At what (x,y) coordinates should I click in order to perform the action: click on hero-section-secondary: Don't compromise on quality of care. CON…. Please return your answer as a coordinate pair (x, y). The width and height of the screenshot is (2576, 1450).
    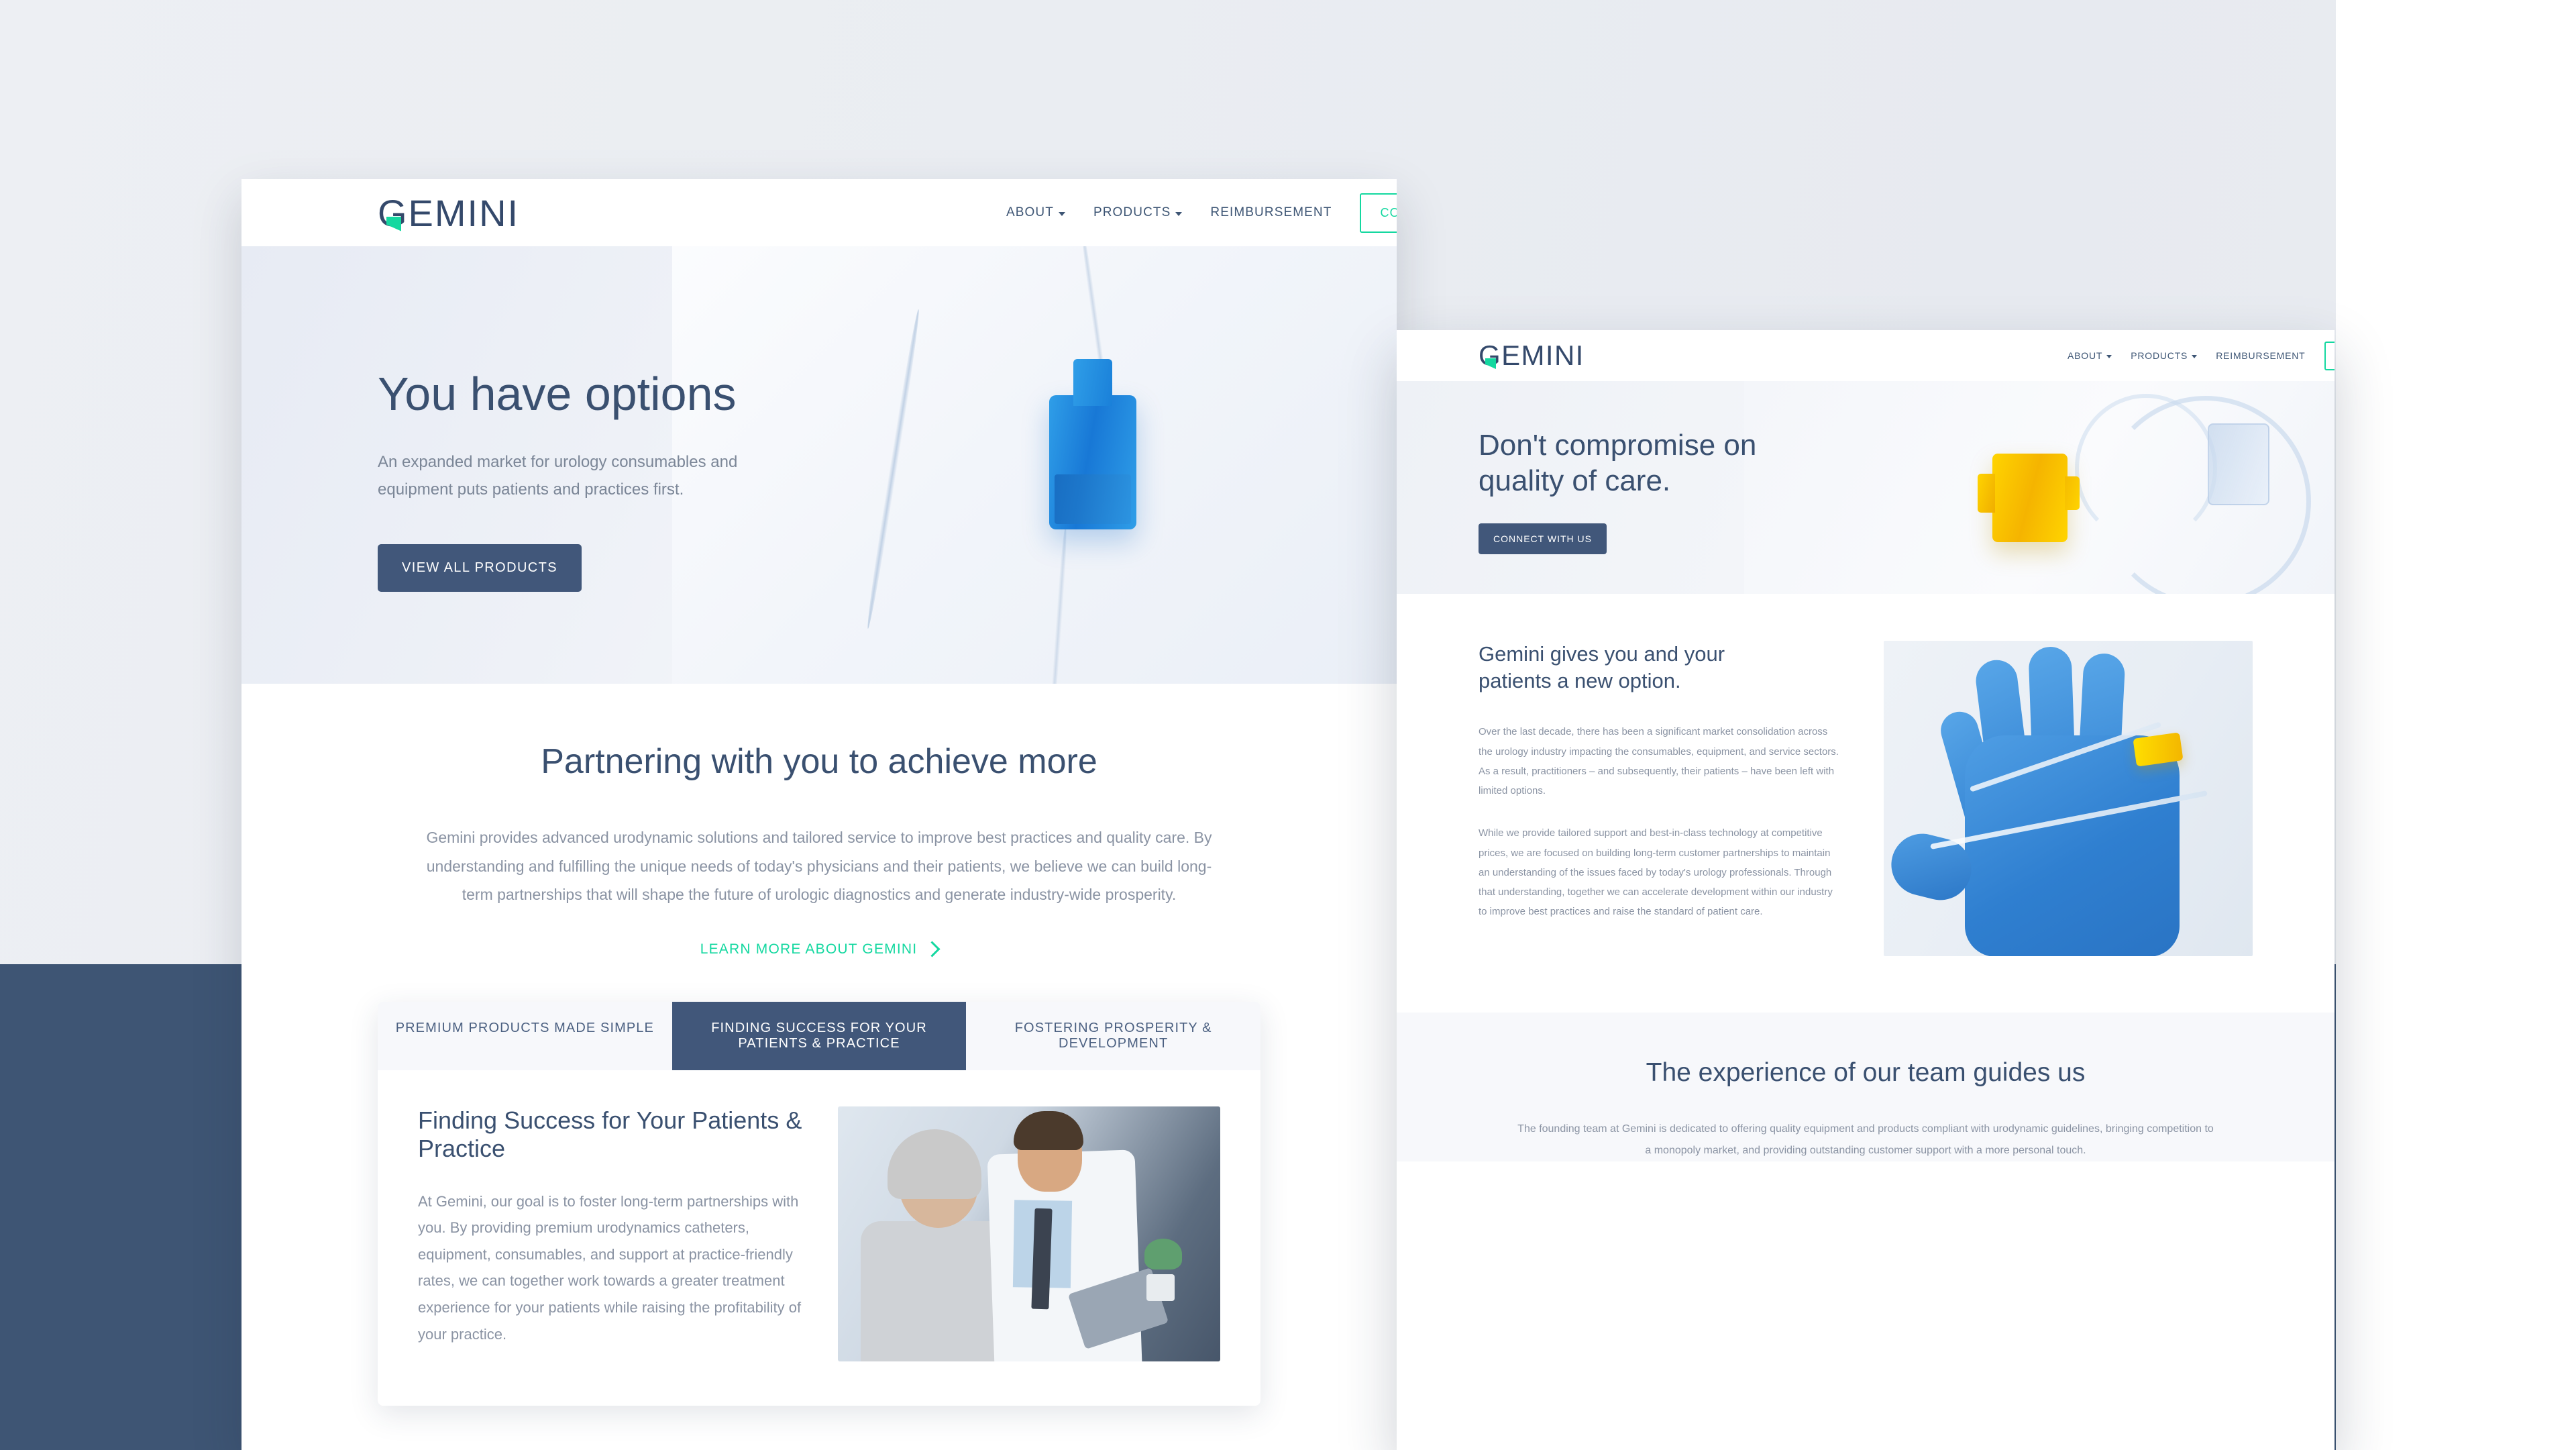
    Looking at the image, I should click on (1865, 487).